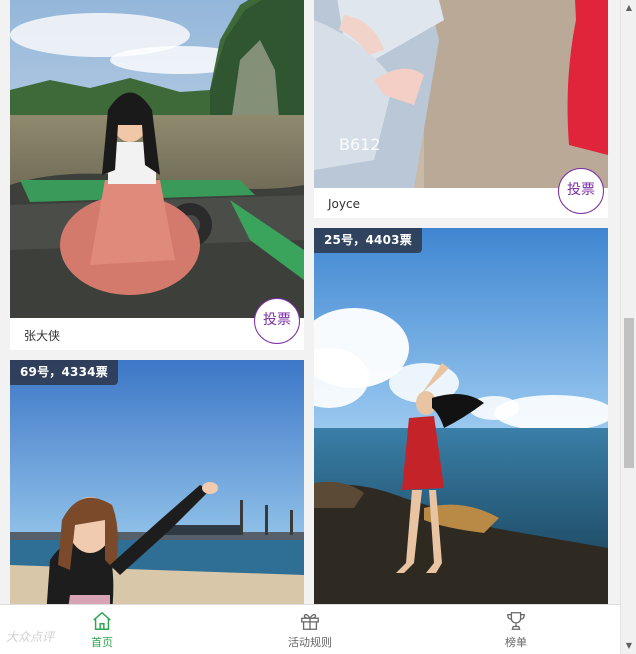 The width and height of the screenshot is (636, 654). What do you see at coordinates (360, 144) in the screenshot?
I see `svg-text: B612` at bounding box center [360, 144].